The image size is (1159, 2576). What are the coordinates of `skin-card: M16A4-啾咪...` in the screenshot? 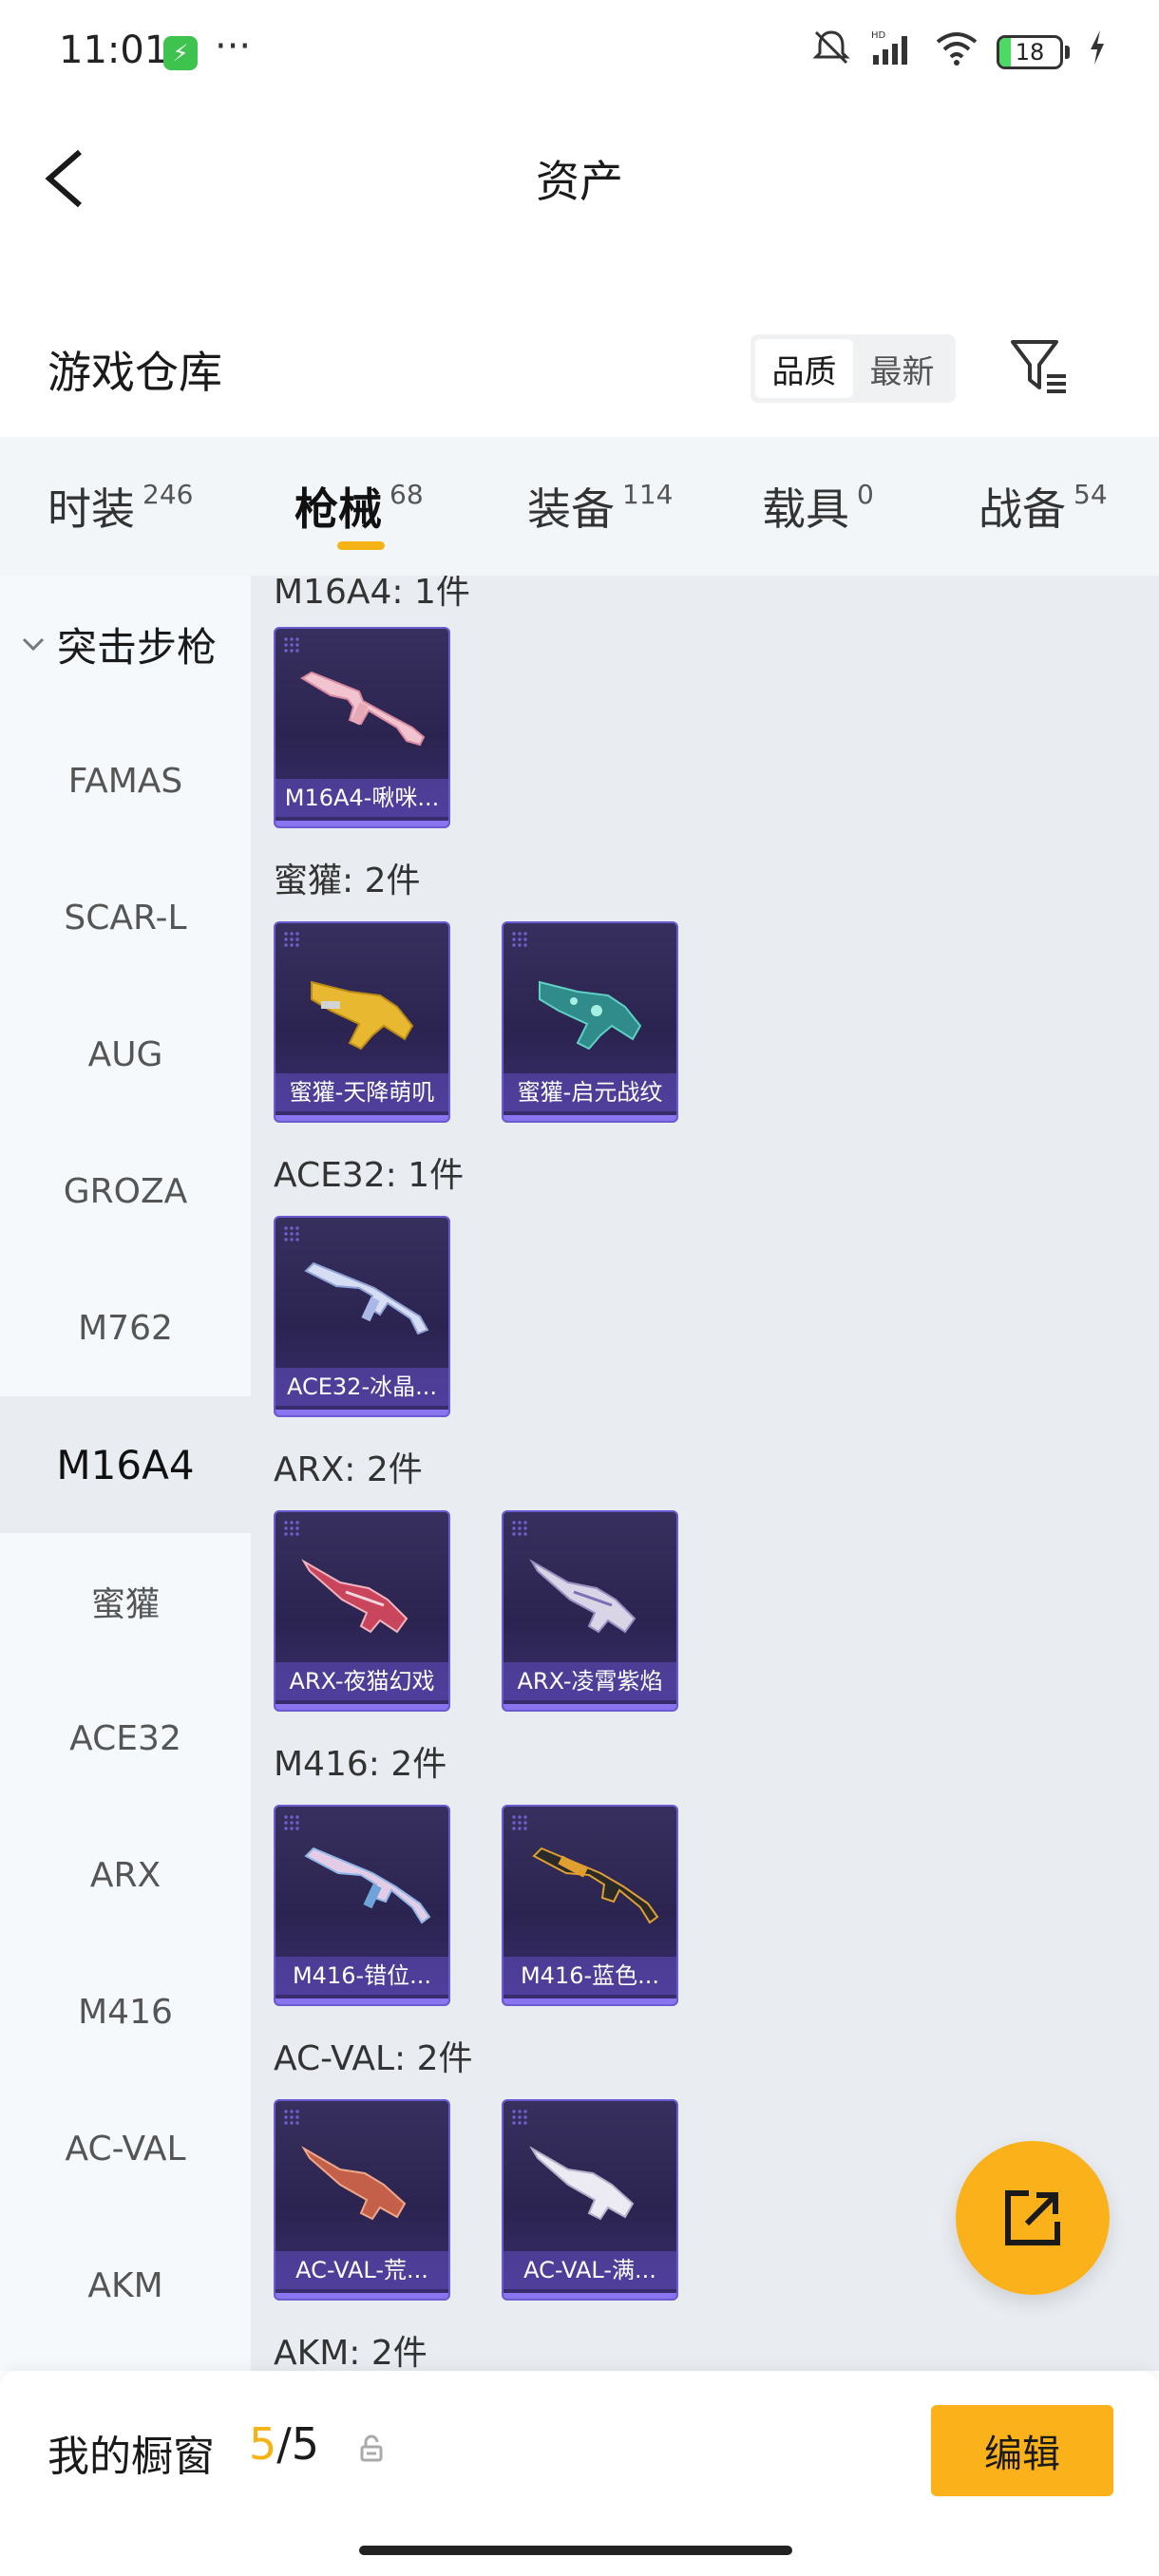 It's located at (362, 727).